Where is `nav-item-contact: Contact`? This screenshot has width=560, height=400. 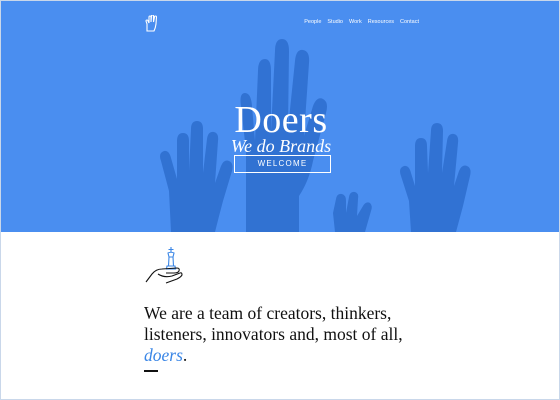 nav-item-contact: Contact is located at coordinates (409, 22).